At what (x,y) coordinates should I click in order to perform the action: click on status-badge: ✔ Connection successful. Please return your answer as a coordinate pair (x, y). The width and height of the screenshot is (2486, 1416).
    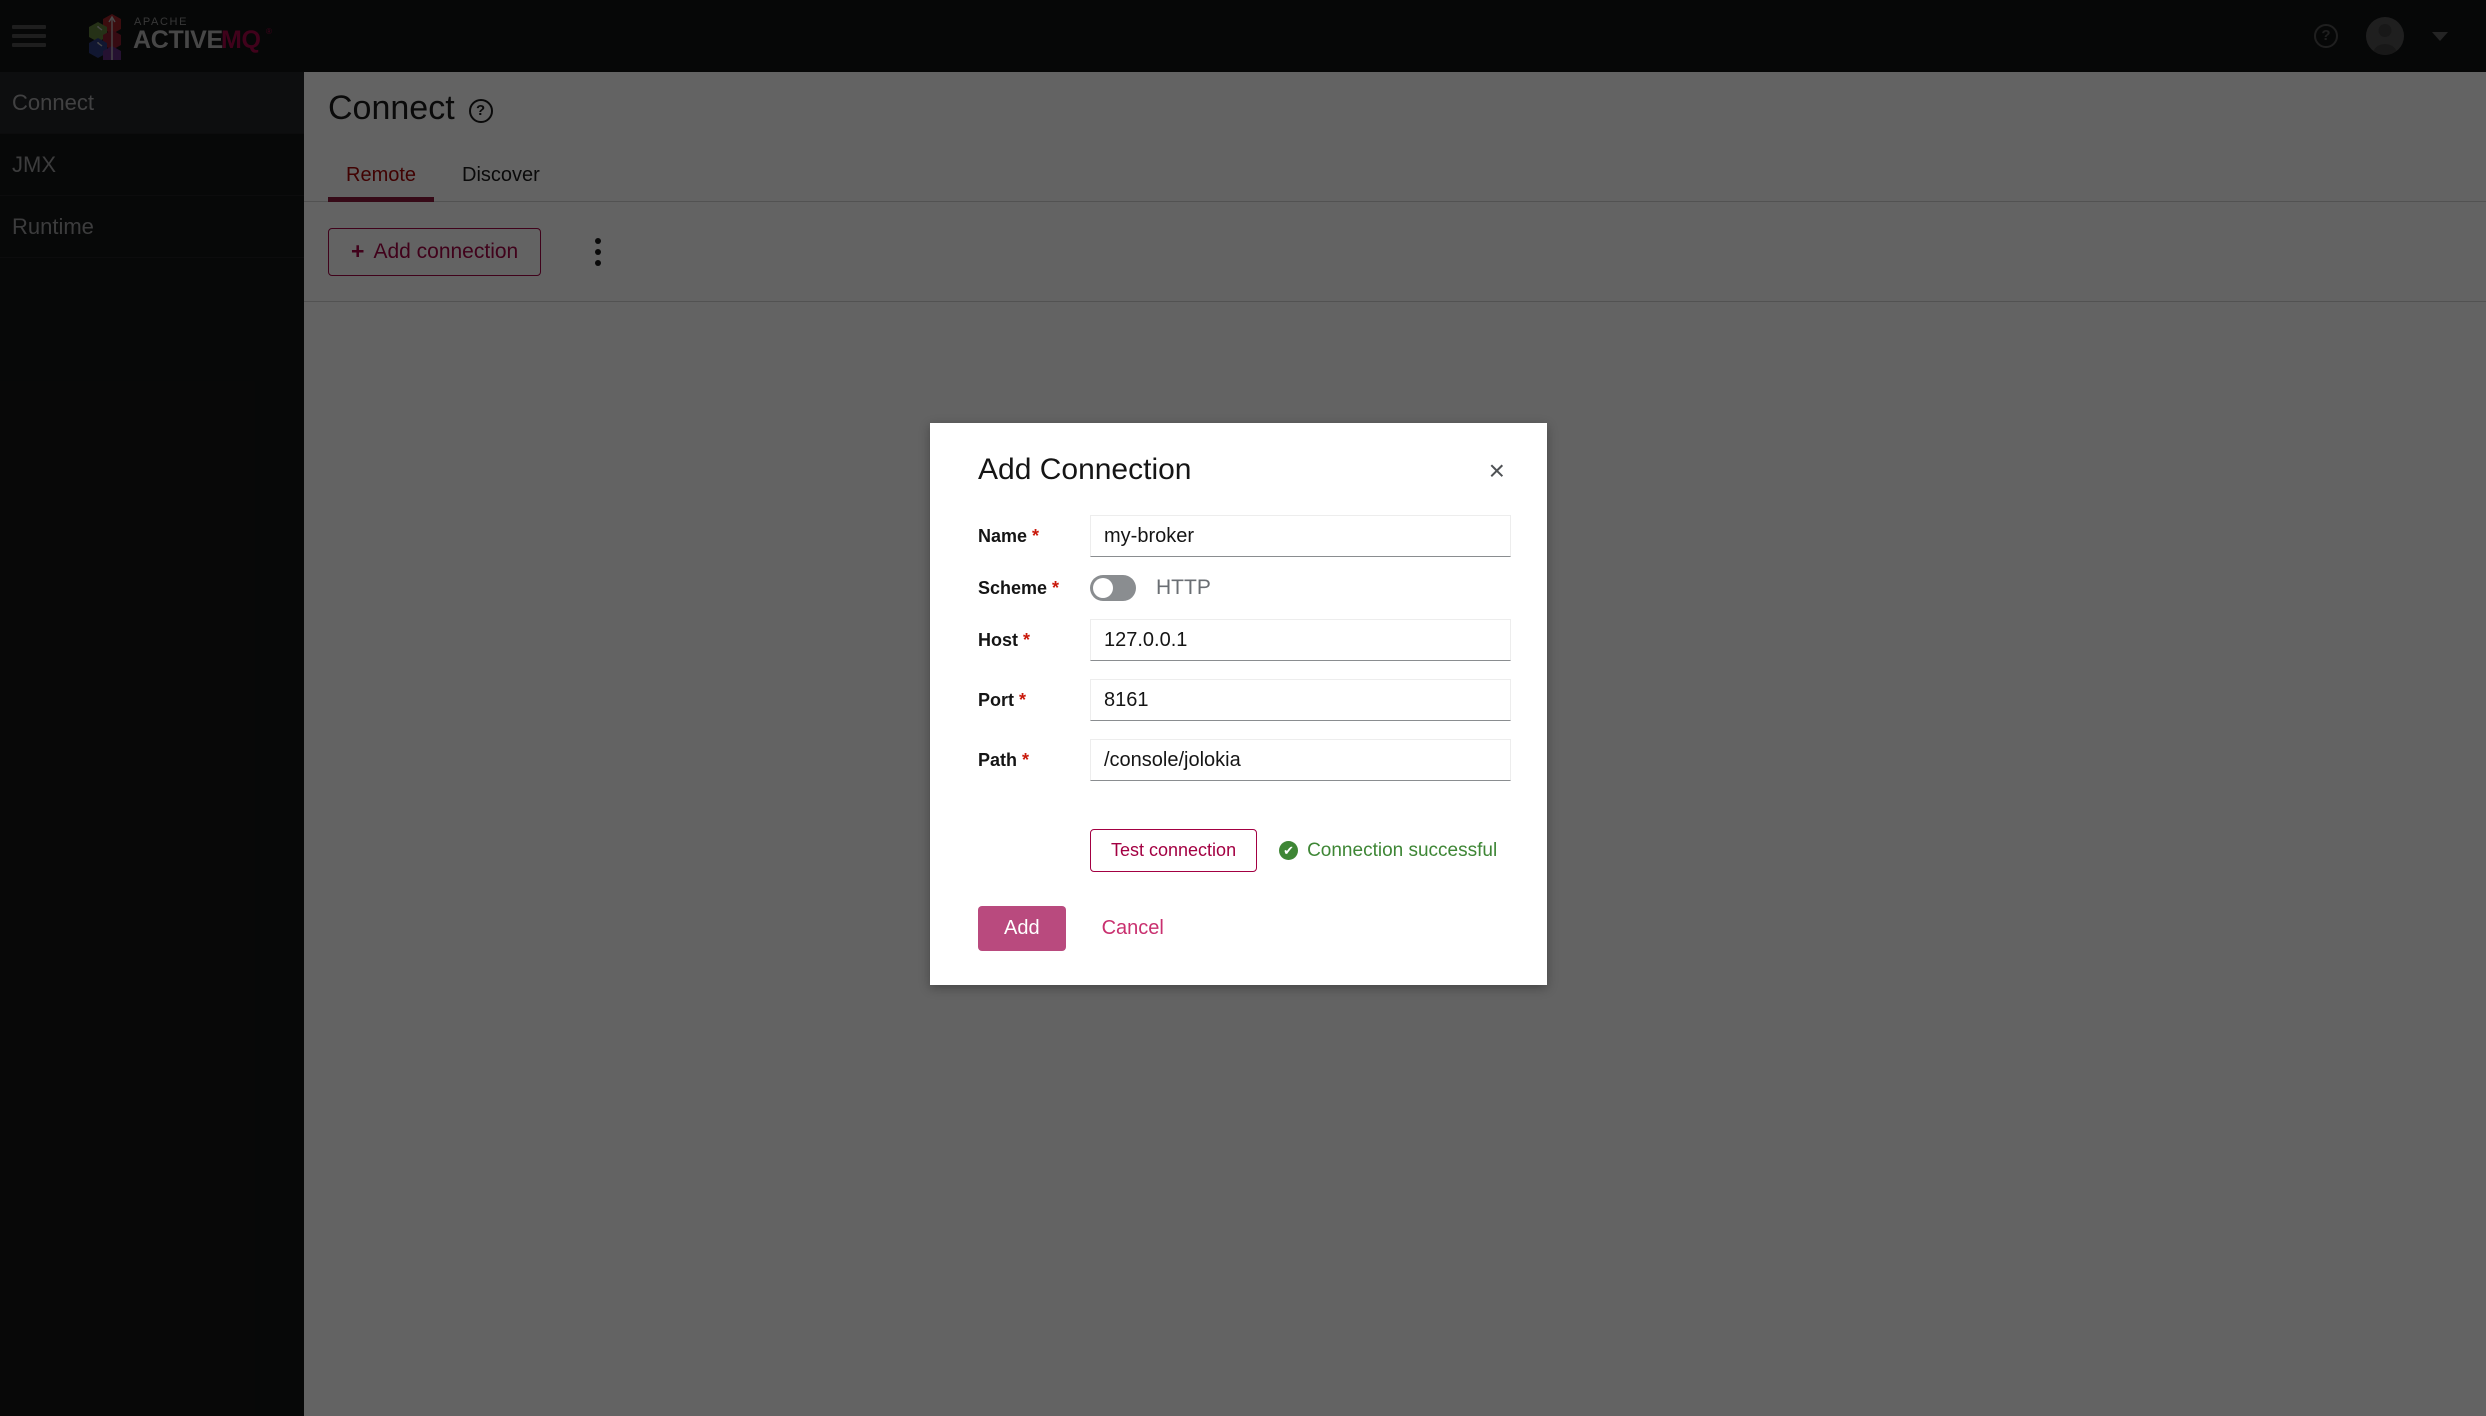
    Looking at the image, I should click on (1388, 851).